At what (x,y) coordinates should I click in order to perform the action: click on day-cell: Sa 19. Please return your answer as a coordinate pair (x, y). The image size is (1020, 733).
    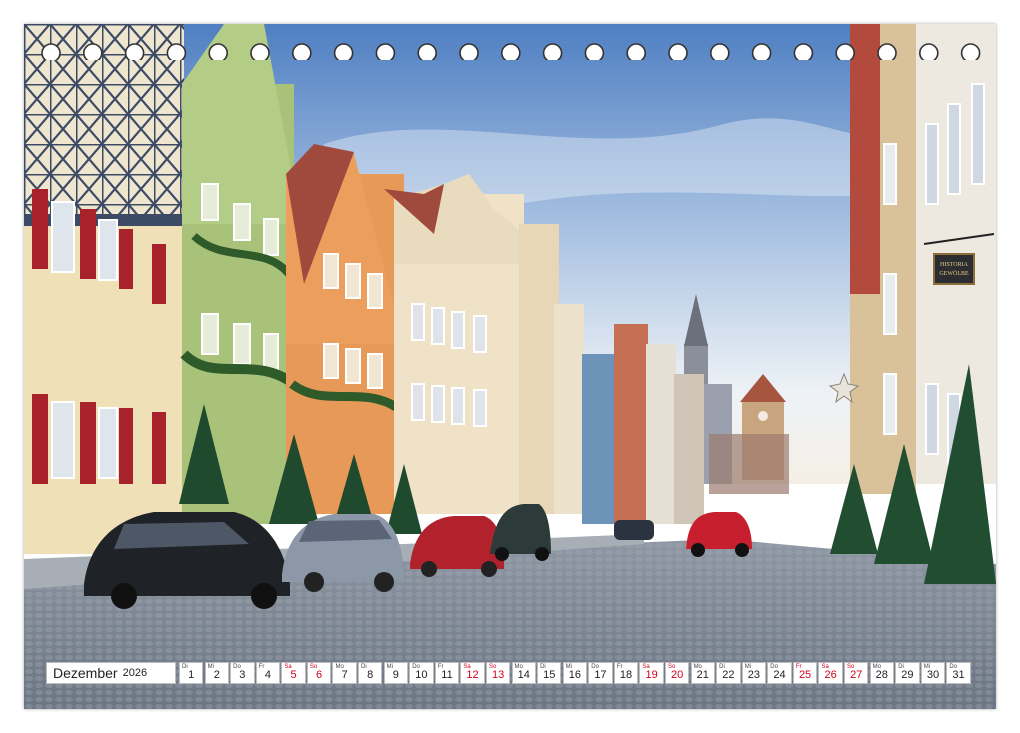
    Looking at the image, I should click on (651, 673).